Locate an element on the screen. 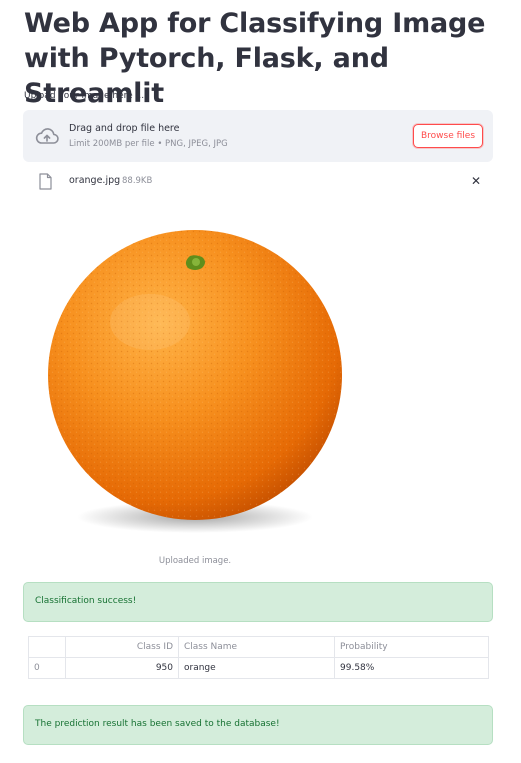 The image size is (521, 763). cell-class-id: 950 is located at coordinates (122, 668).